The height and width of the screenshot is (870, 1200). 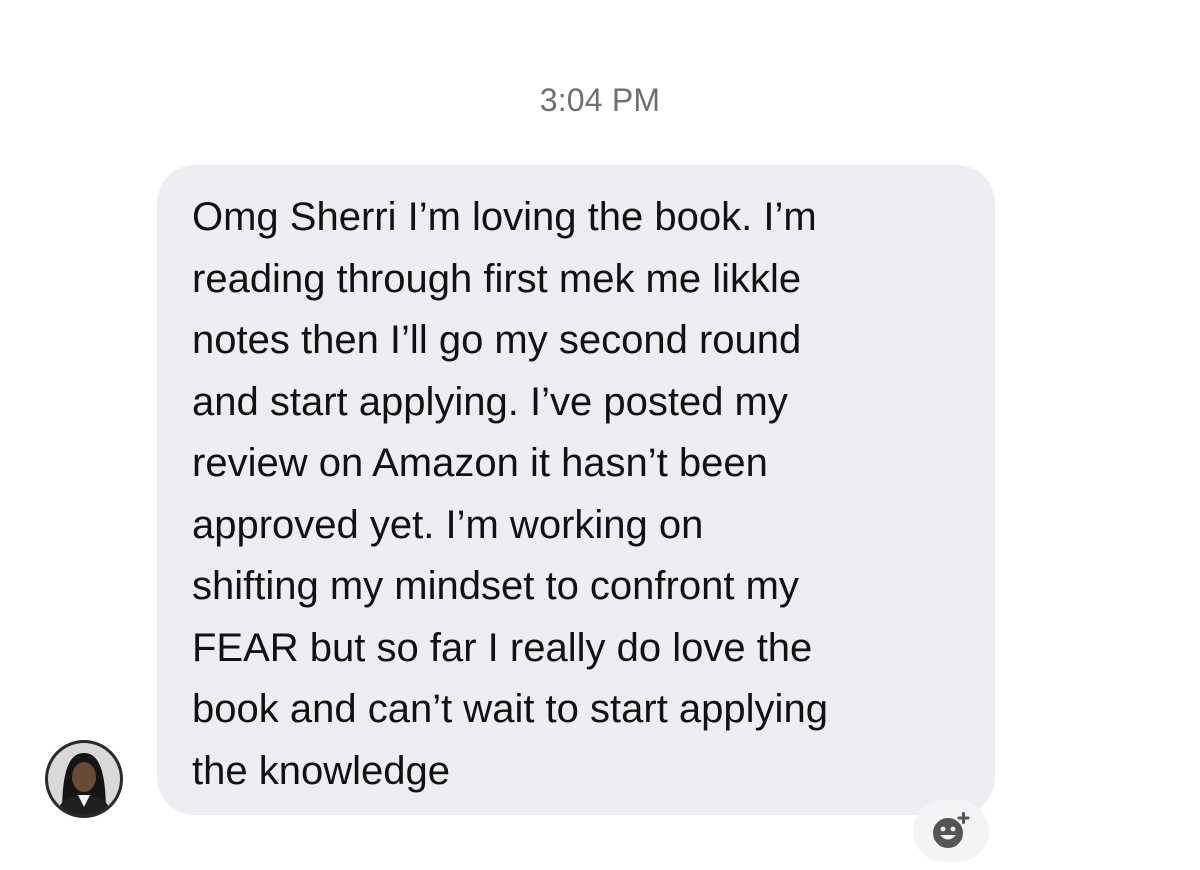 I want to click on message-timestamp: 3:04 PM, so click(x=600, y=100).